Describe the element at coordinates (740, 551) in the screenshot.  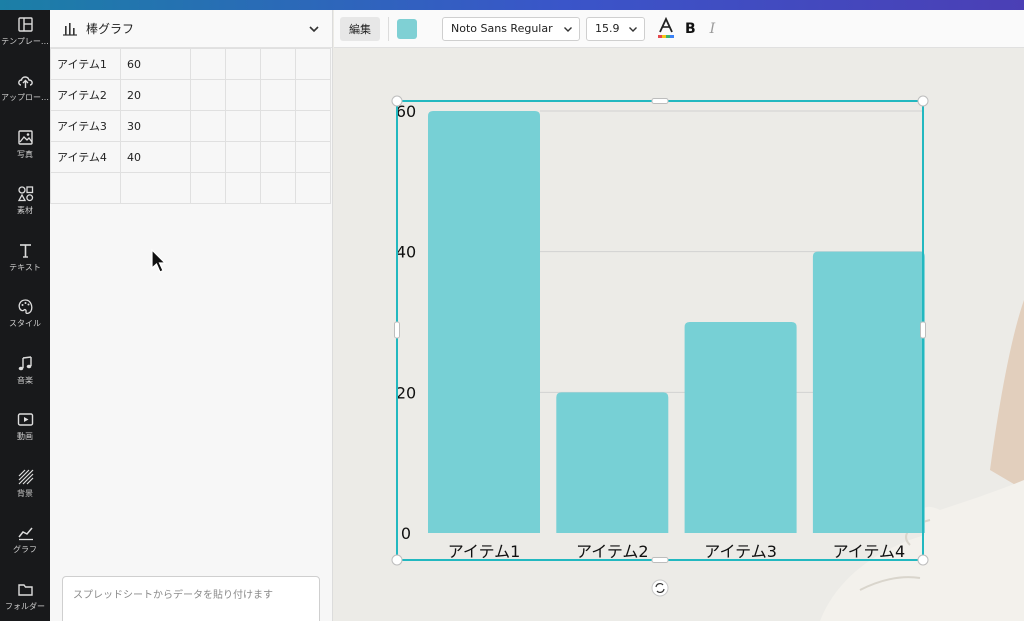
I see `x-tick-label: アイテム3` at that location.